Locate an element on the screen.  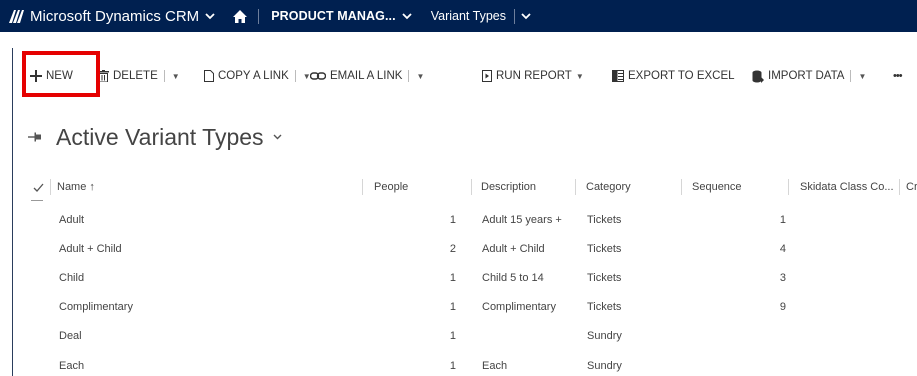
cell-description: Complimentary is located at coordinates (519, 307).